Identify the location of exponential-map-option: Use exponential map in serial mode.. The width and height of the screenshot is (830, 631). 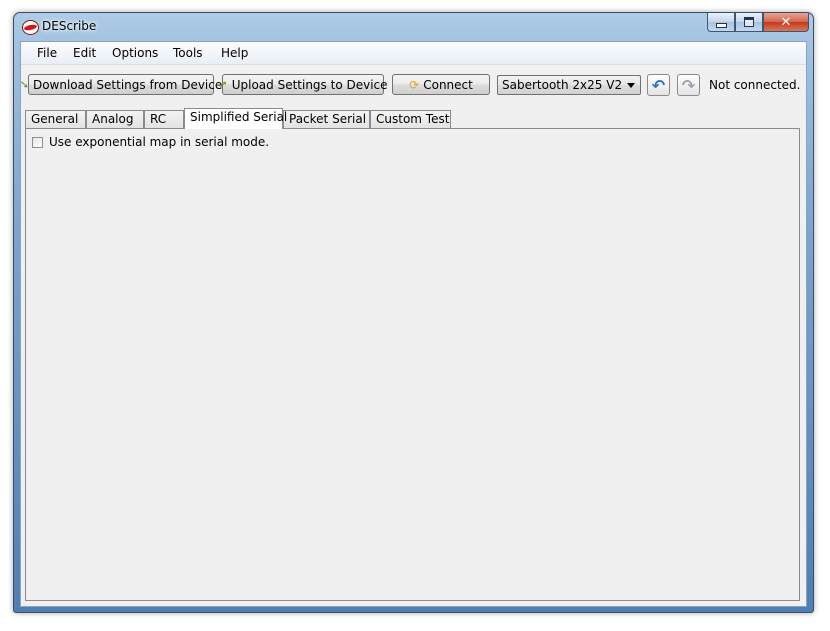
(150, 142).